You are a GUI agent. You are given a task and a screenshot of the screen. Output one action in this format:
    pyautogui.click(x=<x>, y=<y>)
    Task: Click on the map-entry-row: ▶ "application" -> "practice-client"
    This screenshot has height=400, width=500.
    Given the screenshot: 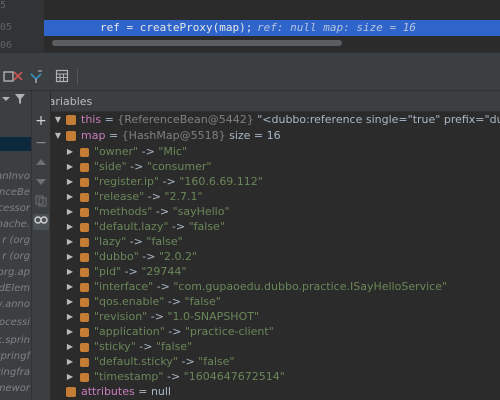 What is the action you would take?
    pyautogui.click(x=275, y=332)
    